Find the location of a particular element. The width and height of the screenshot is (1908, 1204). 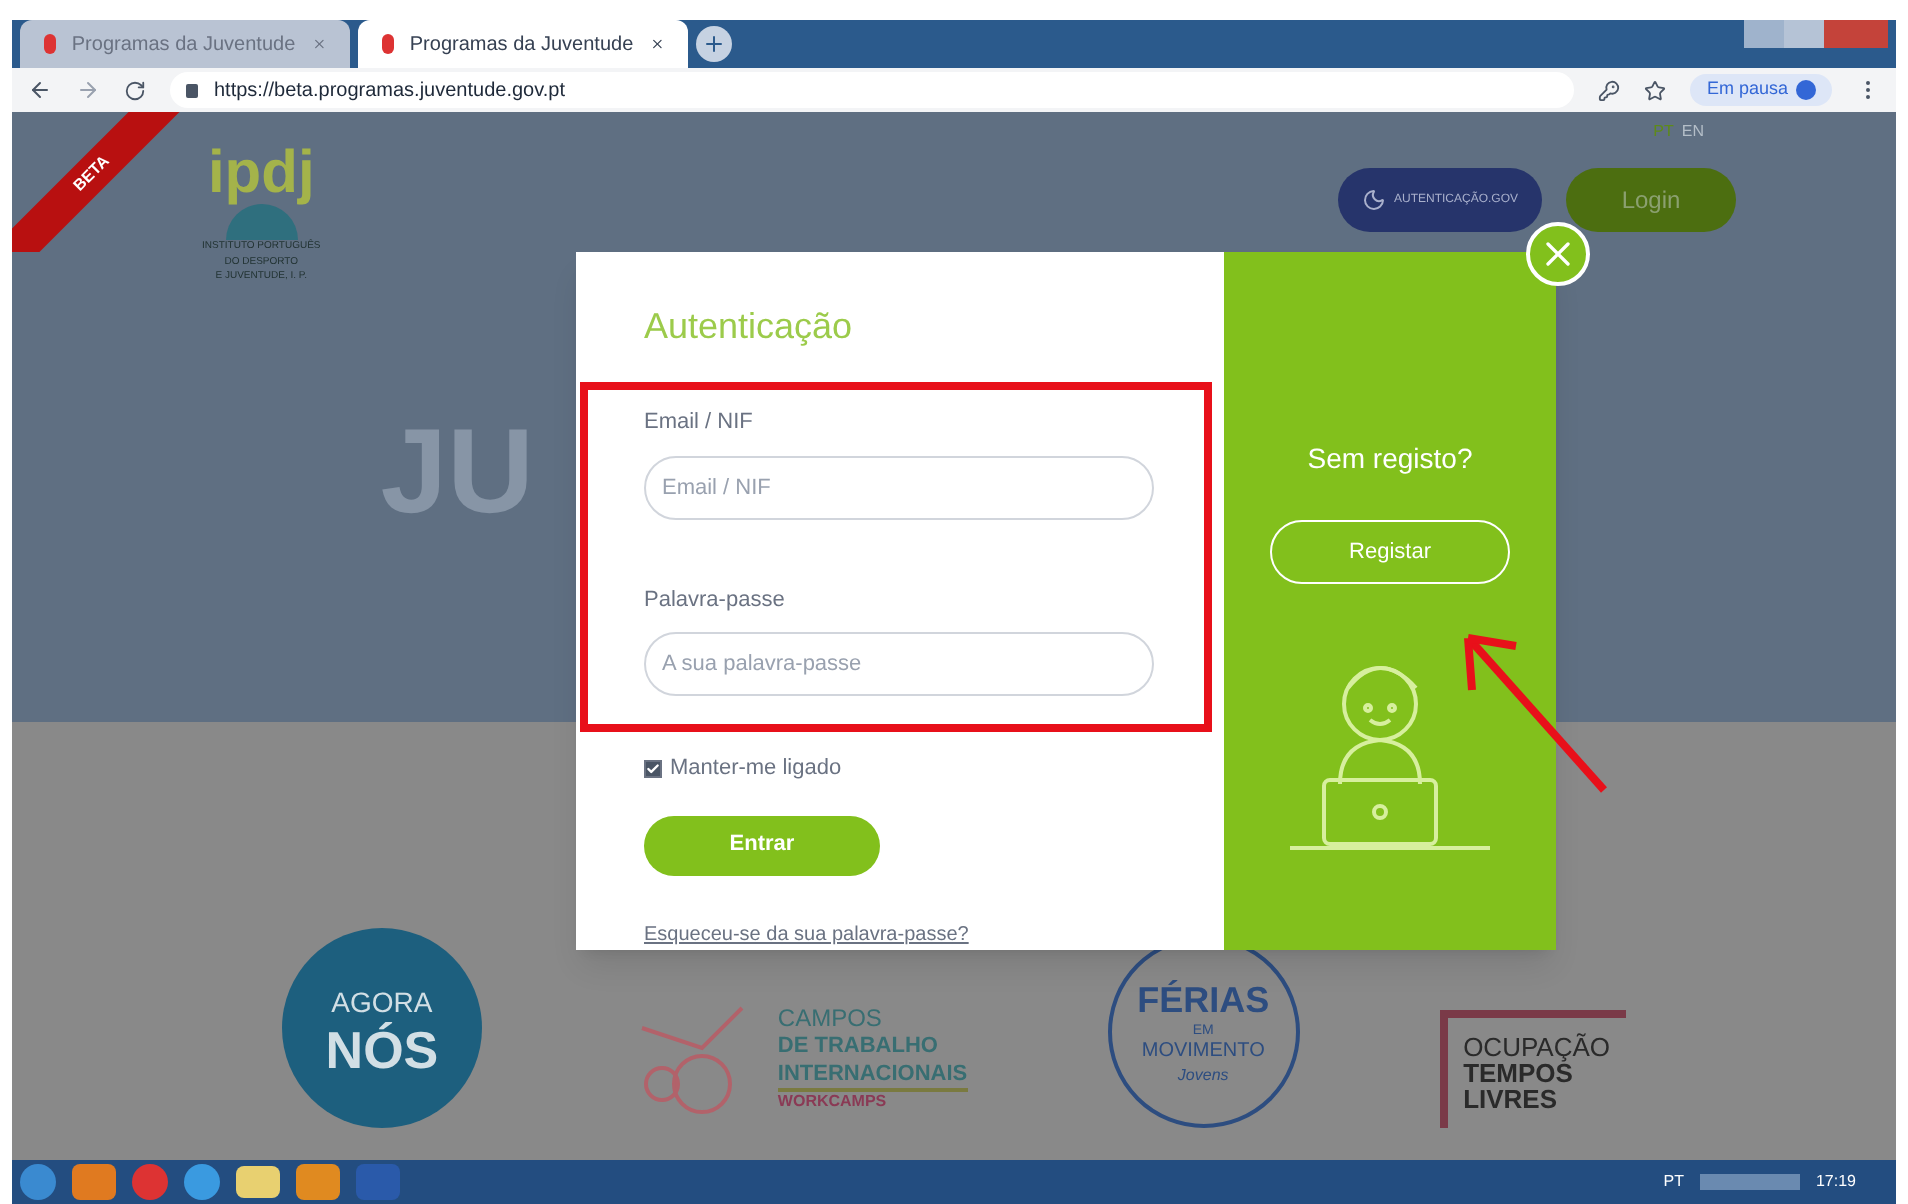

badge-title: FÉRIAS is located at coordinates (1203, 1001).